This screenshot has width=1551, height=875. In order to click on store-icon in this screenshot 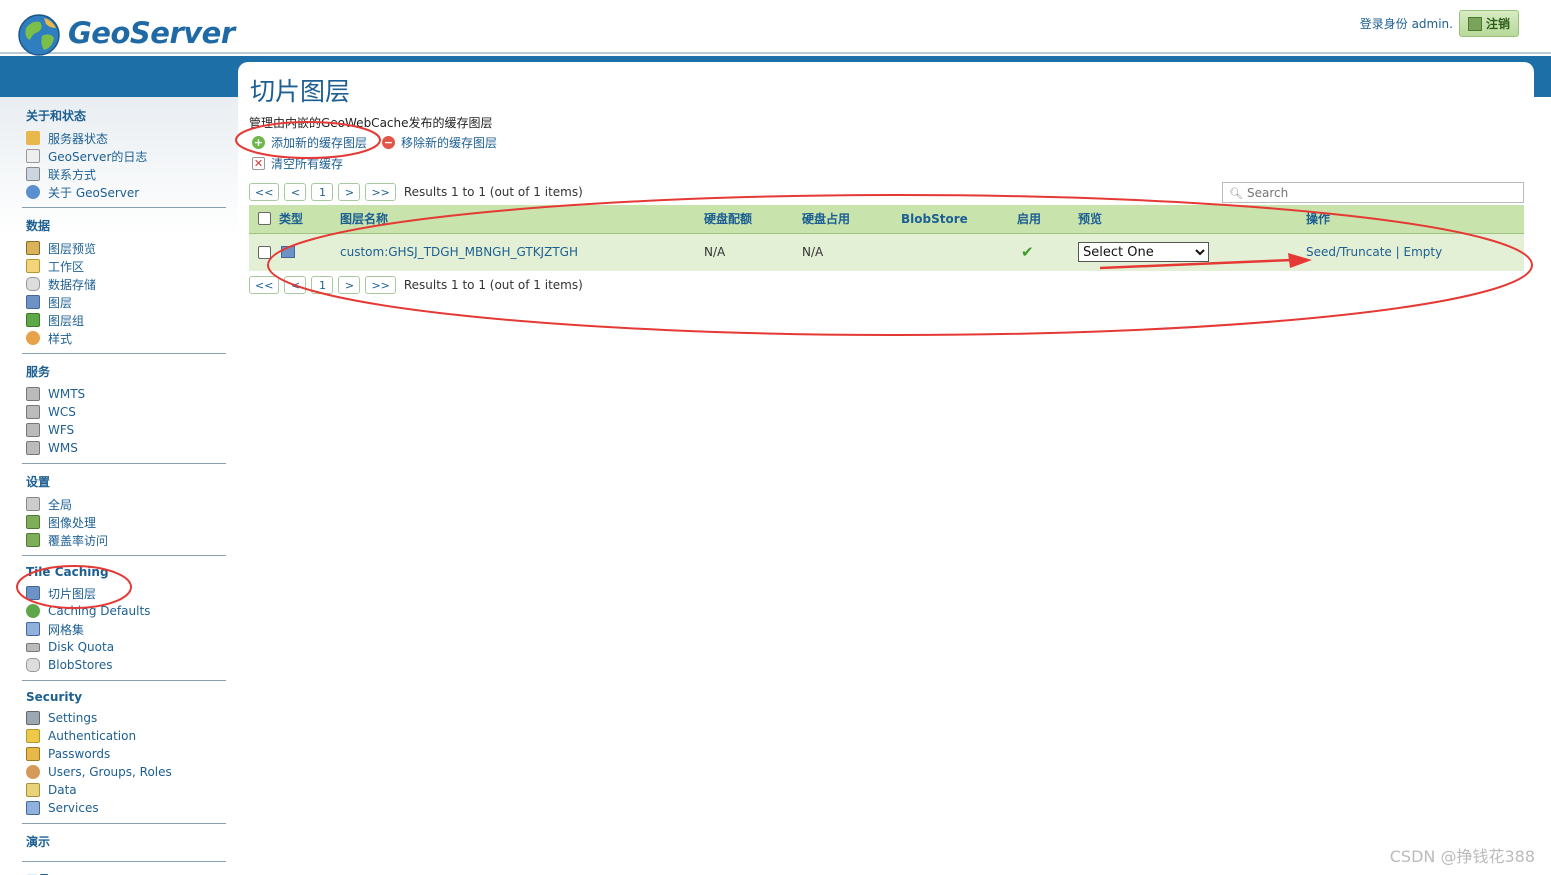, I will do `click(33, 284)`.